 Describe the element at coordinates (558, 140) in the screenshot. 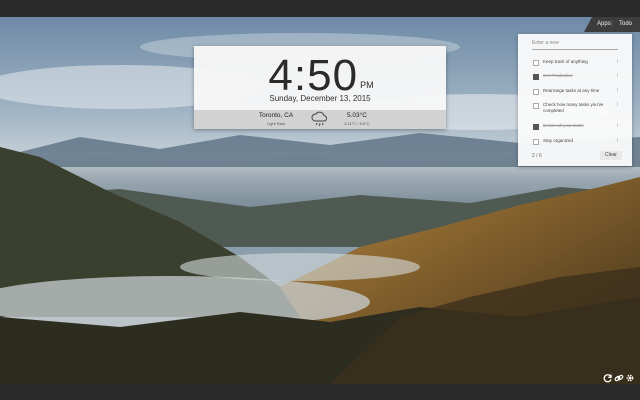

I see `todo-text: Stay organized` at that location.